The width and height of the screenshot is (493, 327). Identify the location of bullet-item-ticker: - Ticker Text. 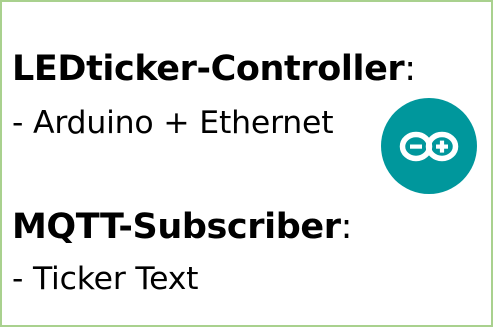
(105, 279).